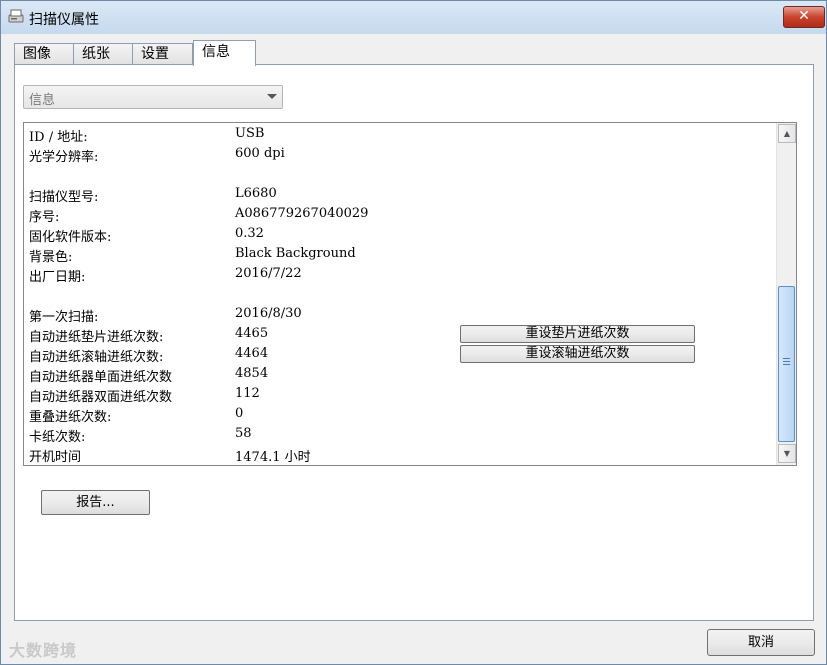 This screenshot has height=665, width=827. I want to click on tab-image: 图像, so click(44, 53).